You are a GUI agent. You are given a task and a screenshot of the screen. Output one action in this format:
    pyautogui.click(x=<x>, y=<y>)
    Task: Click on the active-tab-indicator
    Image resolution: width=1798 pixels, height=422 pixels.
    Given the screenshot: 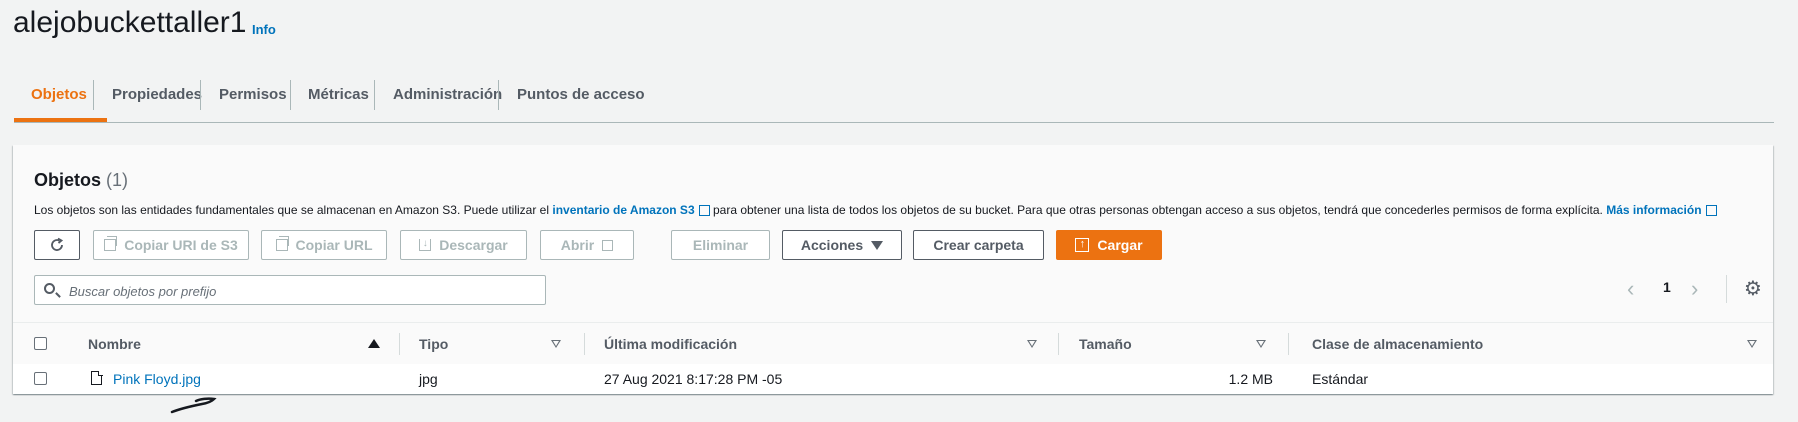 What is the action you would take?
    pyautogui.click(x=60, y=120)
    